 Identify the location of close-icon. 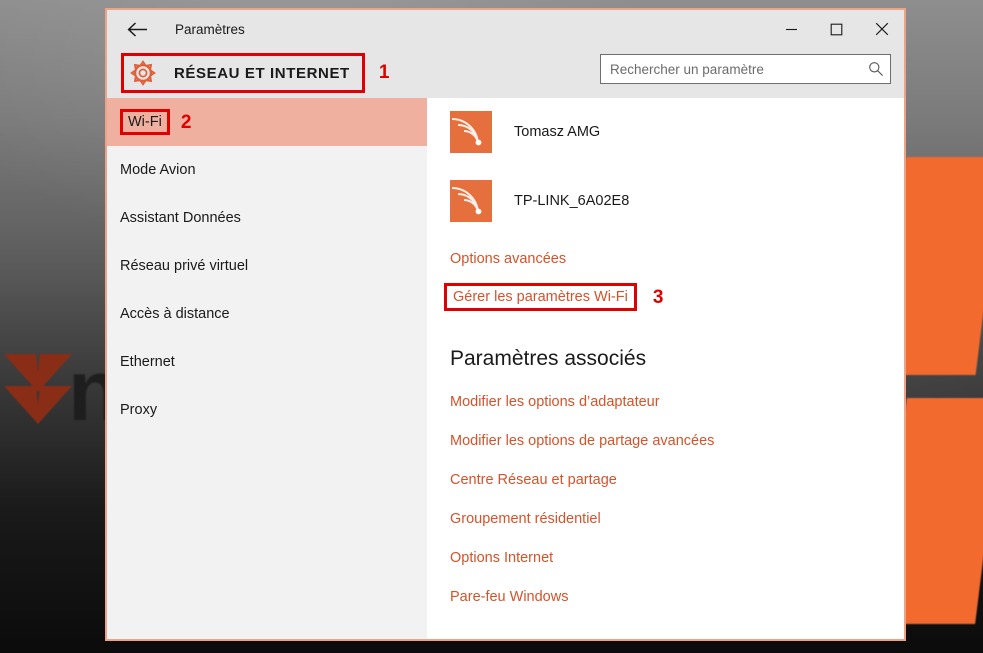
(881, 29).